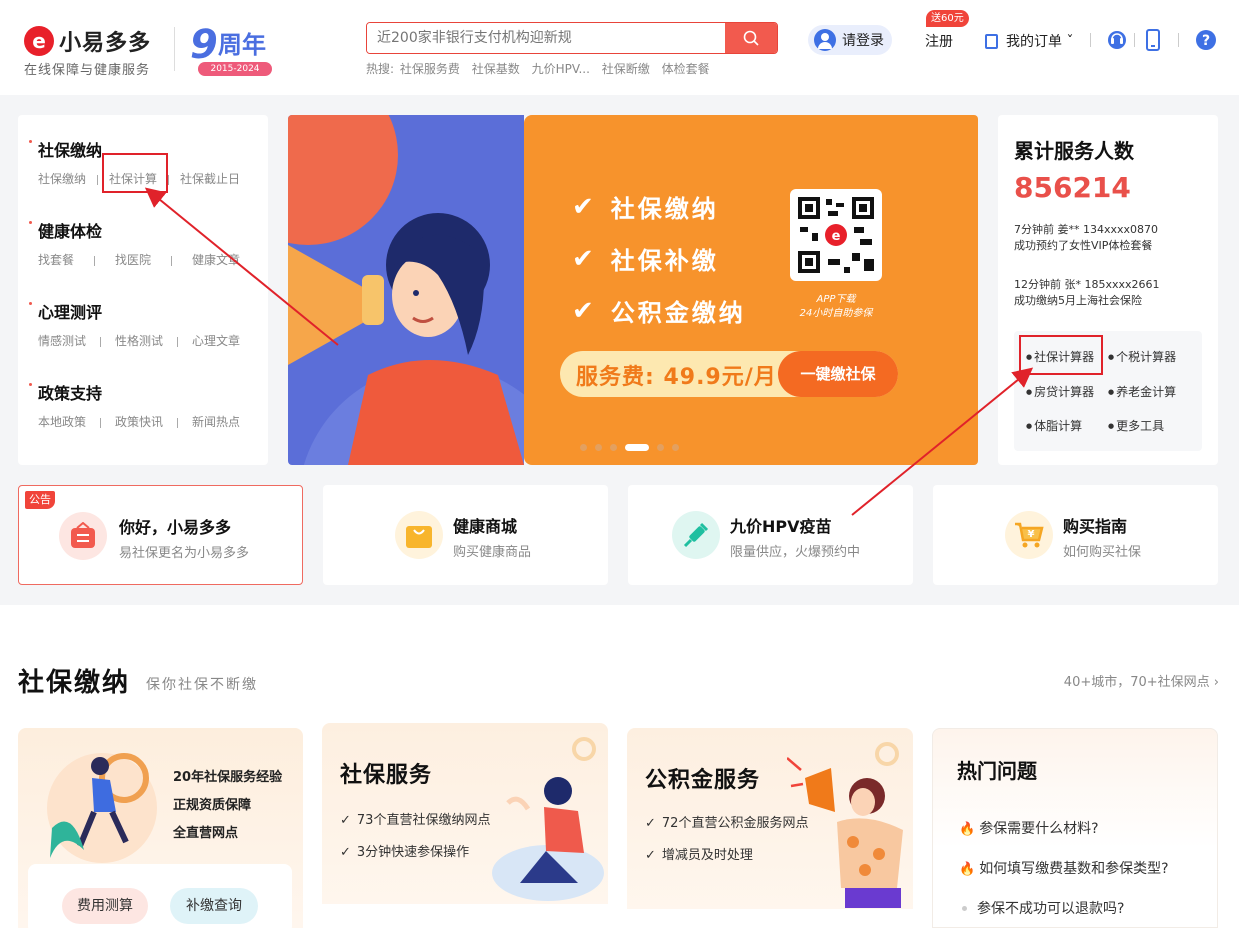 The width and height of the screenshot is (1239, 928). Describe the element at coordinates (939, 41) in the screenshot. I see `register-link: 注册` at that location.